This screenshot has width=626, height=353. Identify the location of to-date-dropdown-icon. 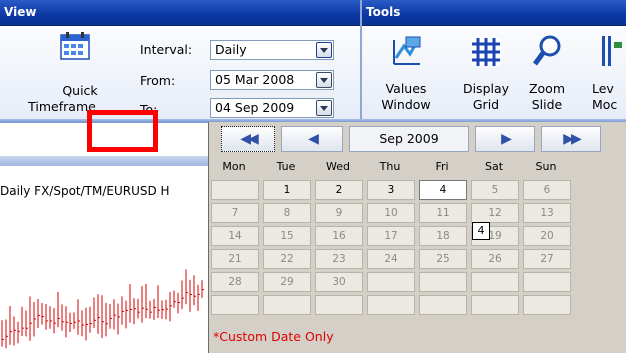
(324, 108).